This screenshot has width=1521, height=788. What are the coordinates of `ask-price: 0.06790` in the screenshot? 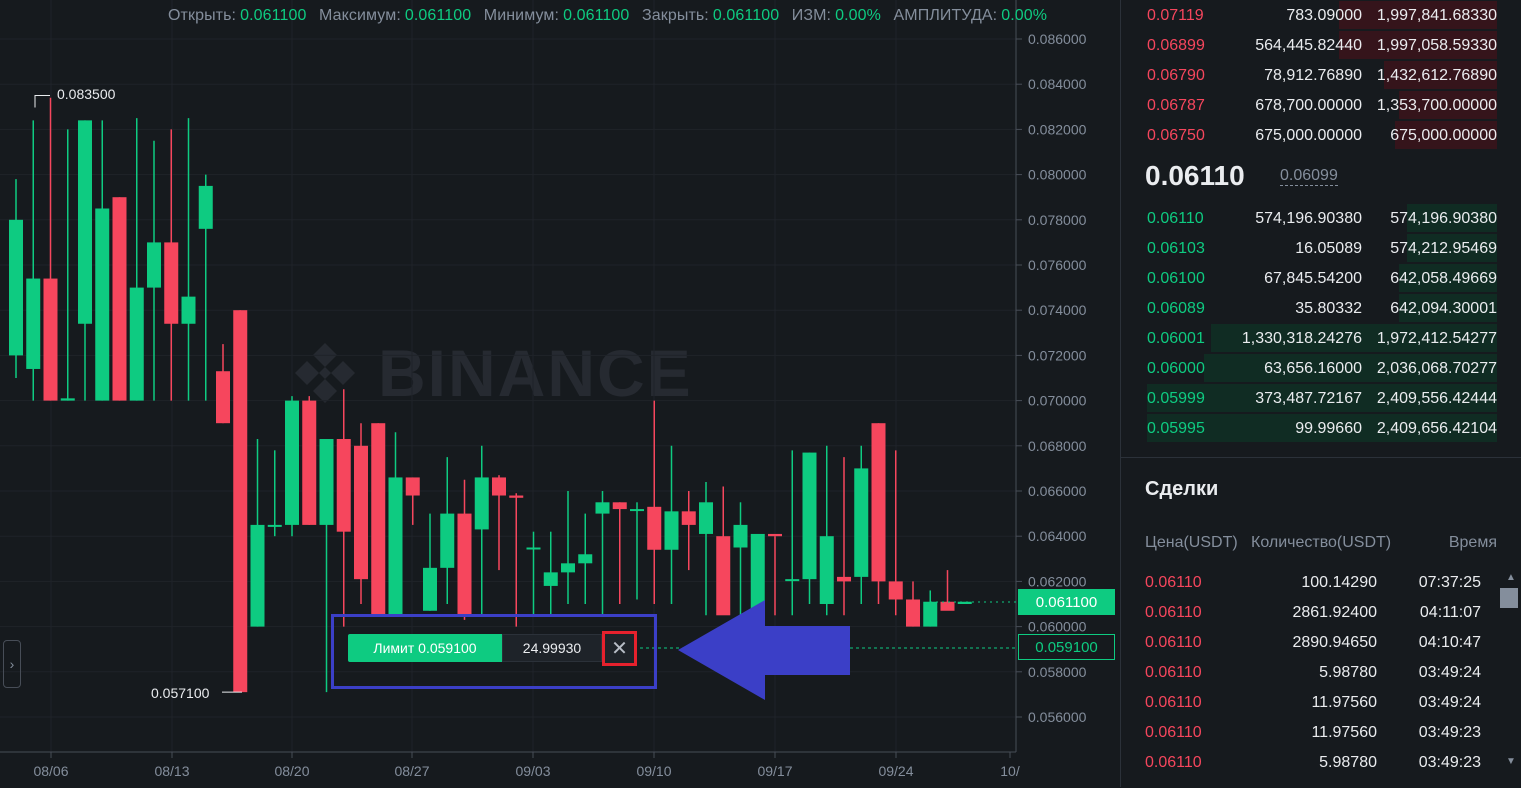 It's located at (1176, 75).